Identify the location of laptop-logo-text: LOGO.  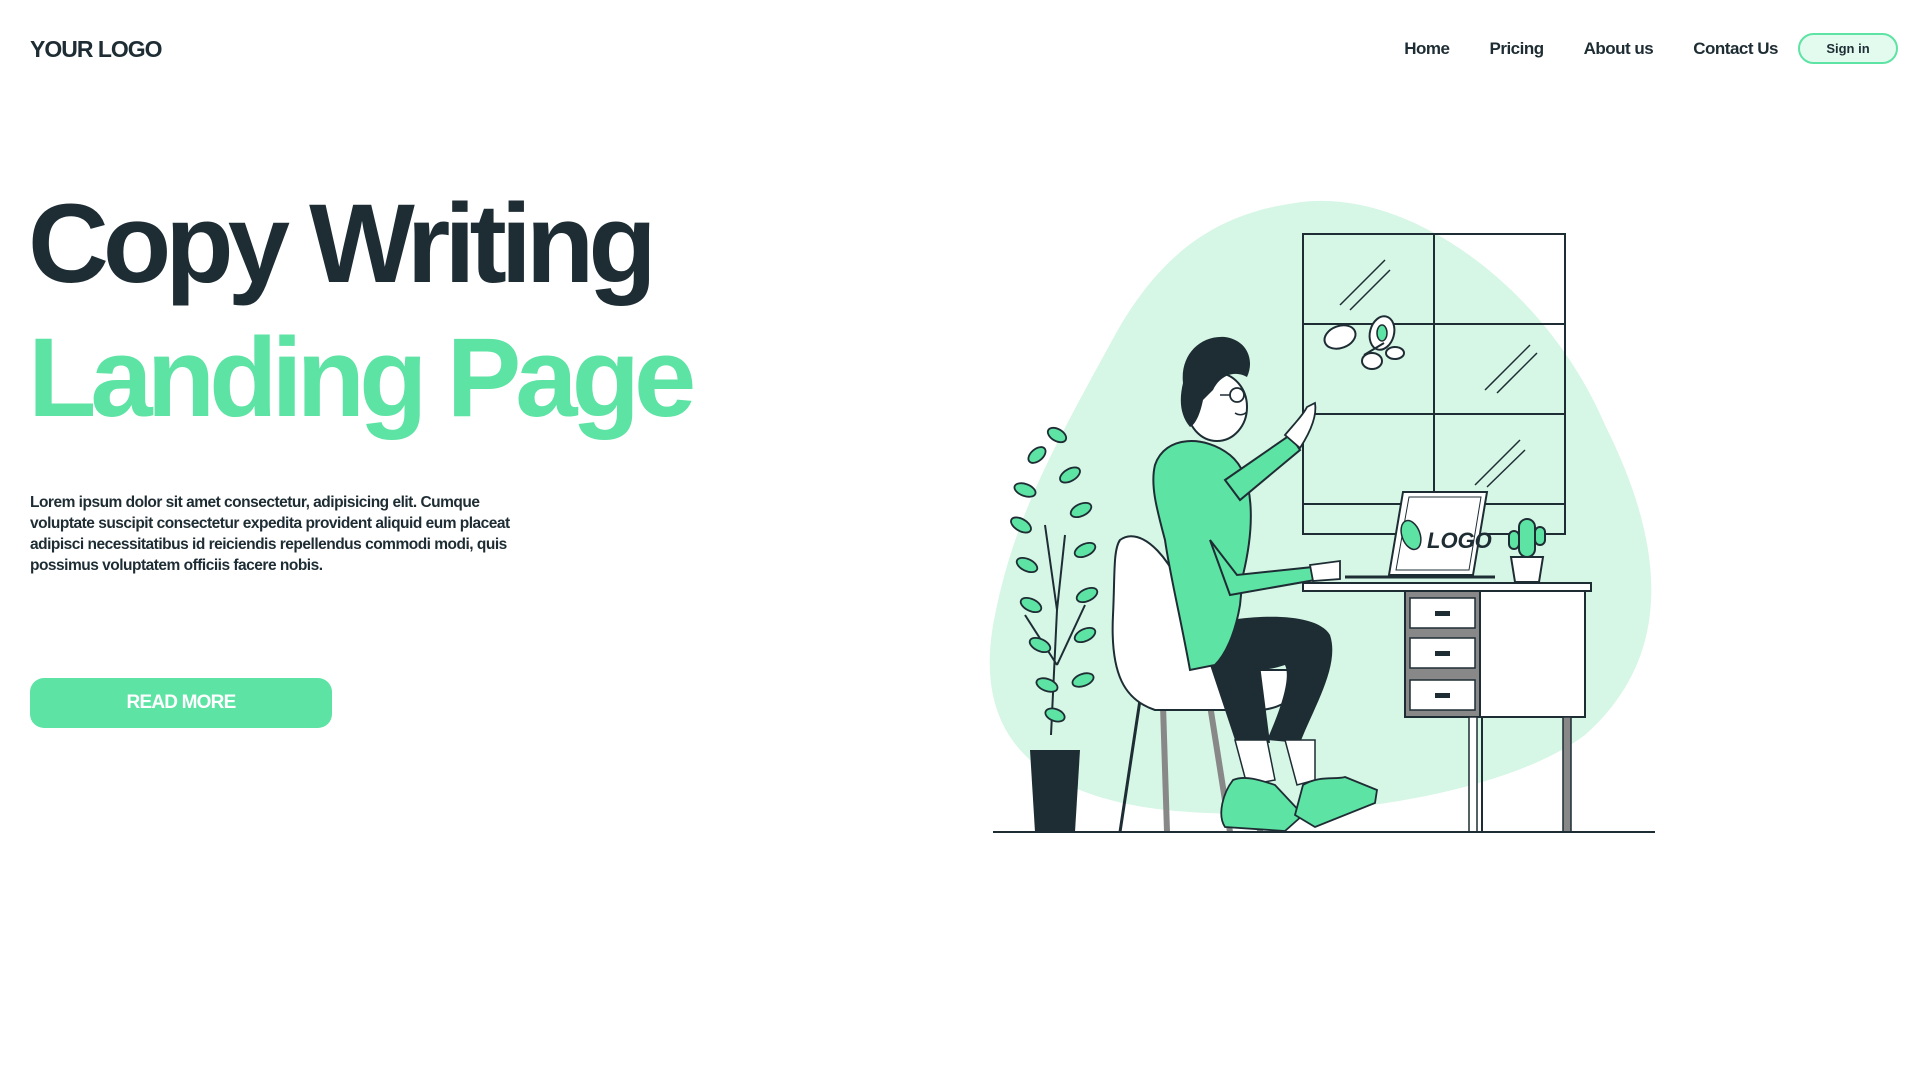
(1459, 540).